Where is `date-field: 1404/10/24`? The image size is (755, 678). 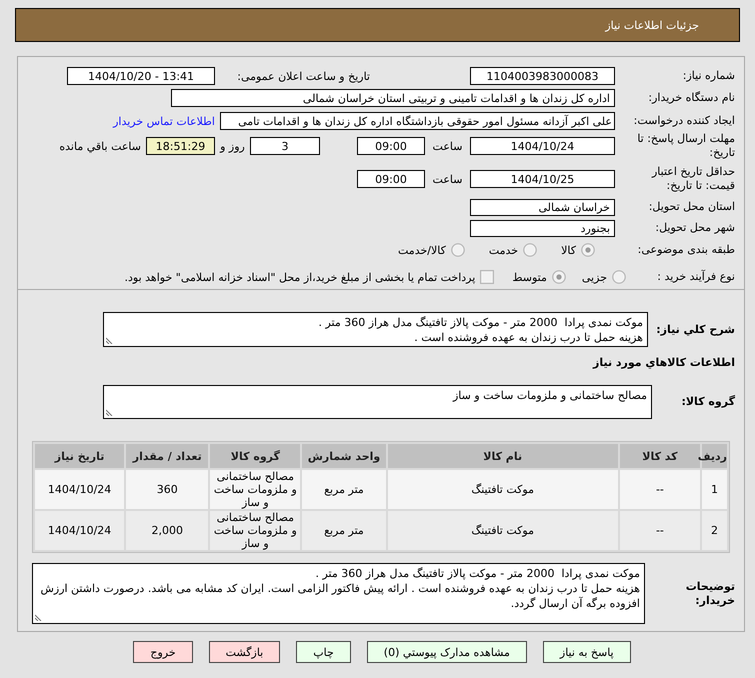 date-field: 1404/10/24 is located at coordinates (542, 146).